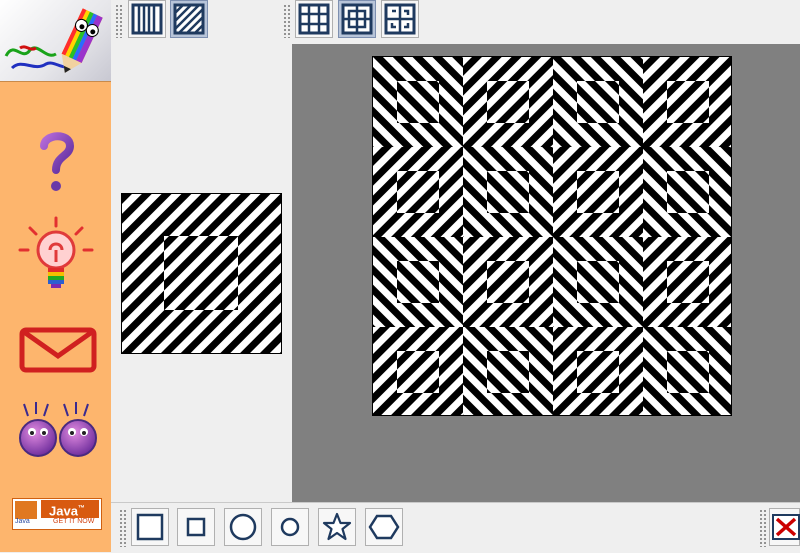 The width and height of the screenshot is (800, 553). I want to click on grid-tiling-icon, so click(314, 19).